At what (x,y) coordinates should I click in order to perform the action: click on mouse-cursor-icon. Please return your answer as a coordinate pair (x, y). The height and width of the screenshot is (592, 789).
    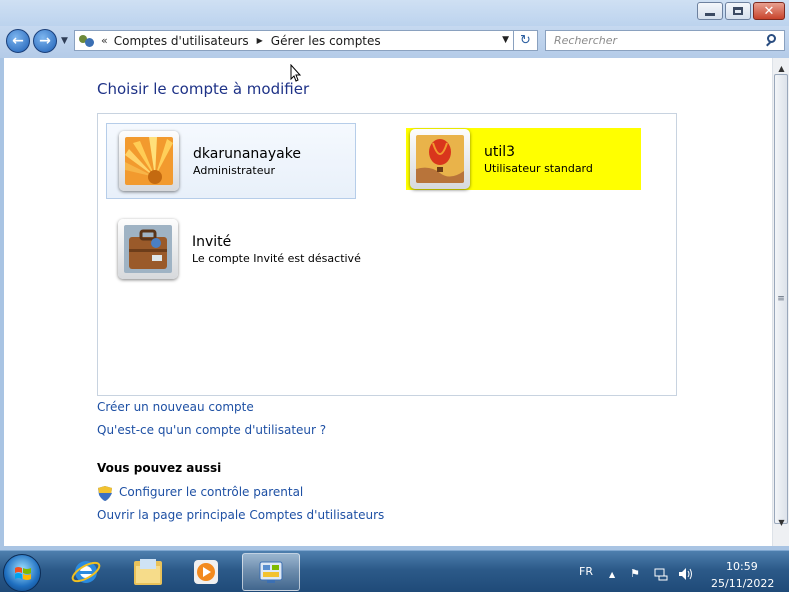
    Looking at the image, I should click on (296, 73).